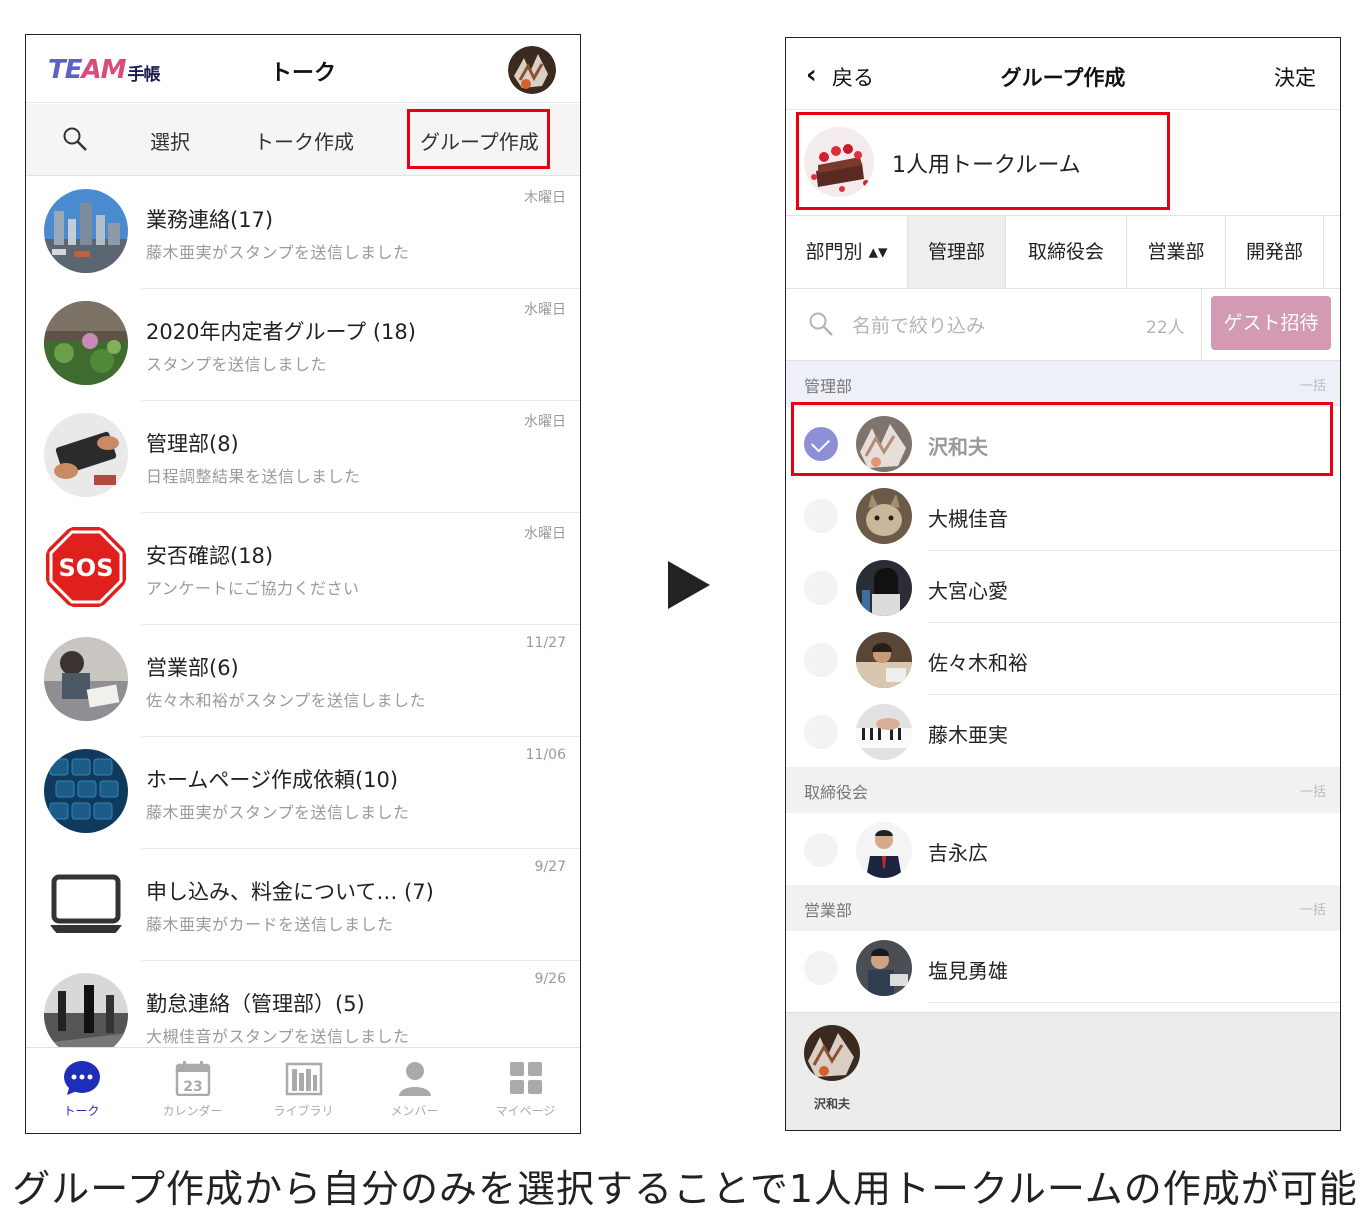 The image size is (1370, 1231). Describe the element at coordinates (86, 791) in the screenshot. I see `blue-keyboard-avatar` at that location.